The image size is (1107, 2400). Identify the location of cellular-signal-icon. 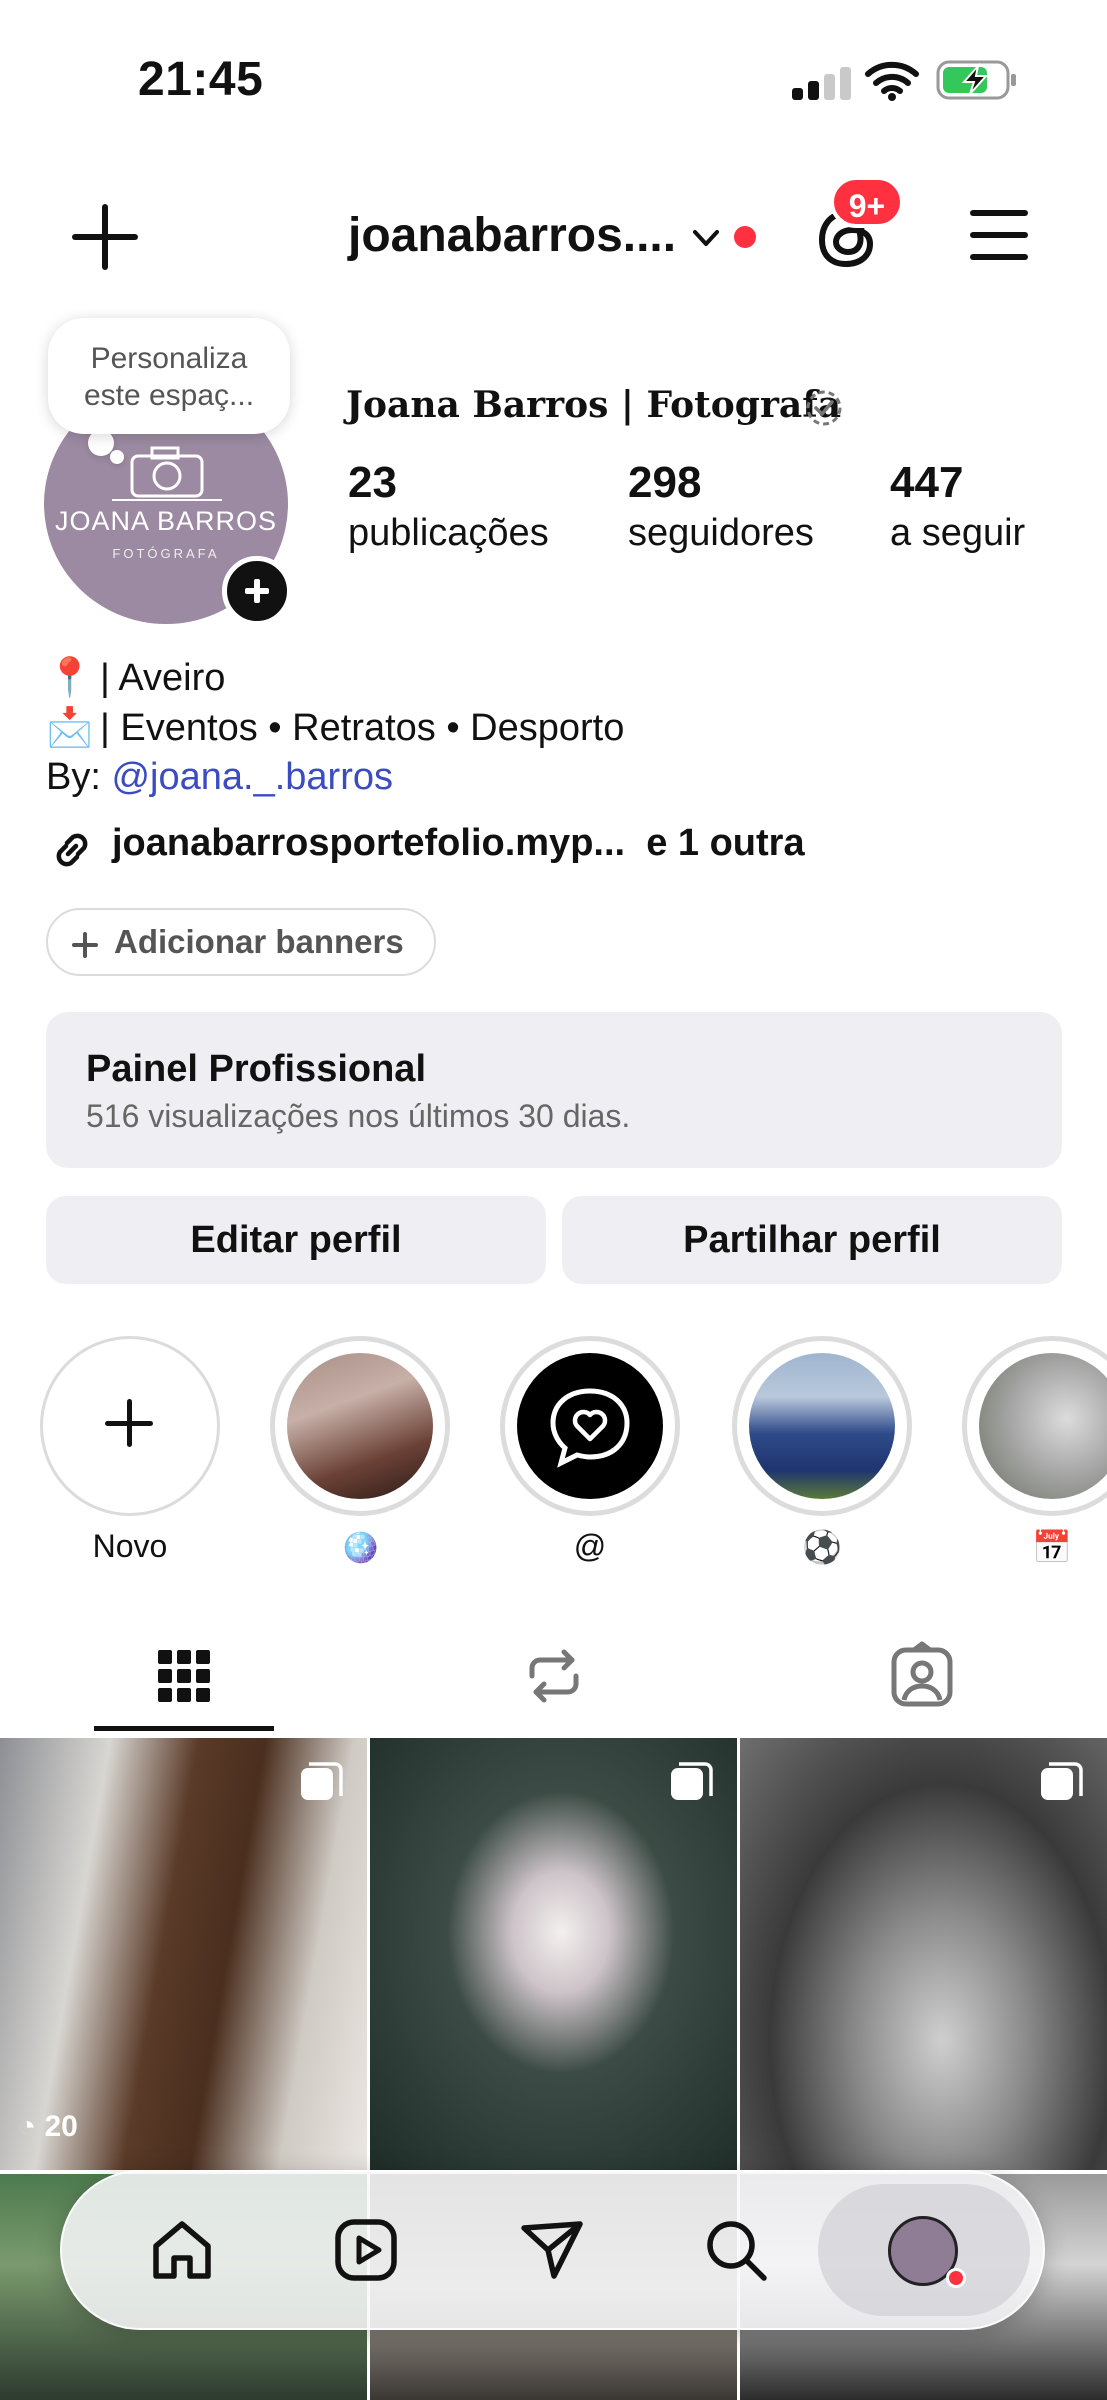
(822, 83).